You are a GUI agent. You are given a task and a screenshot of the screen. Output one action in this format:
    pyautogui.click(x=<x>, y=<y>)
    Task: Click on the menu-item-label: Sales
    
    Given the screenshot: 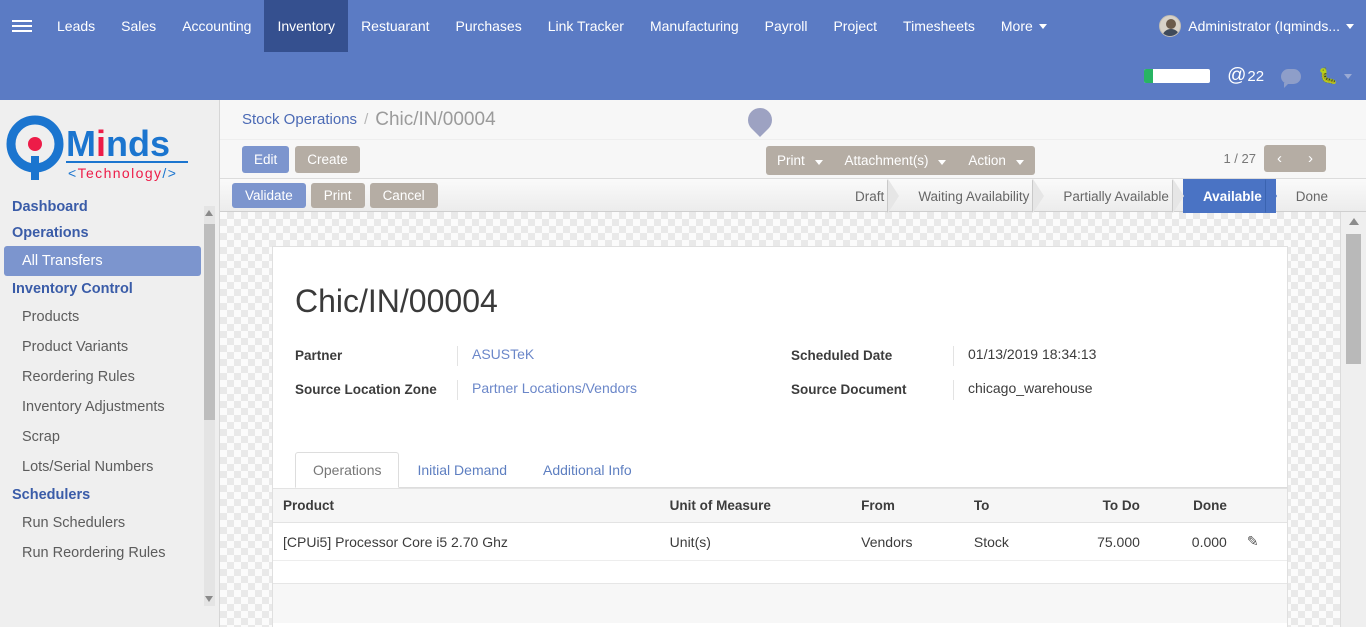 What is the action you would take?
    pyautogui.click(x=139, y=26)
    